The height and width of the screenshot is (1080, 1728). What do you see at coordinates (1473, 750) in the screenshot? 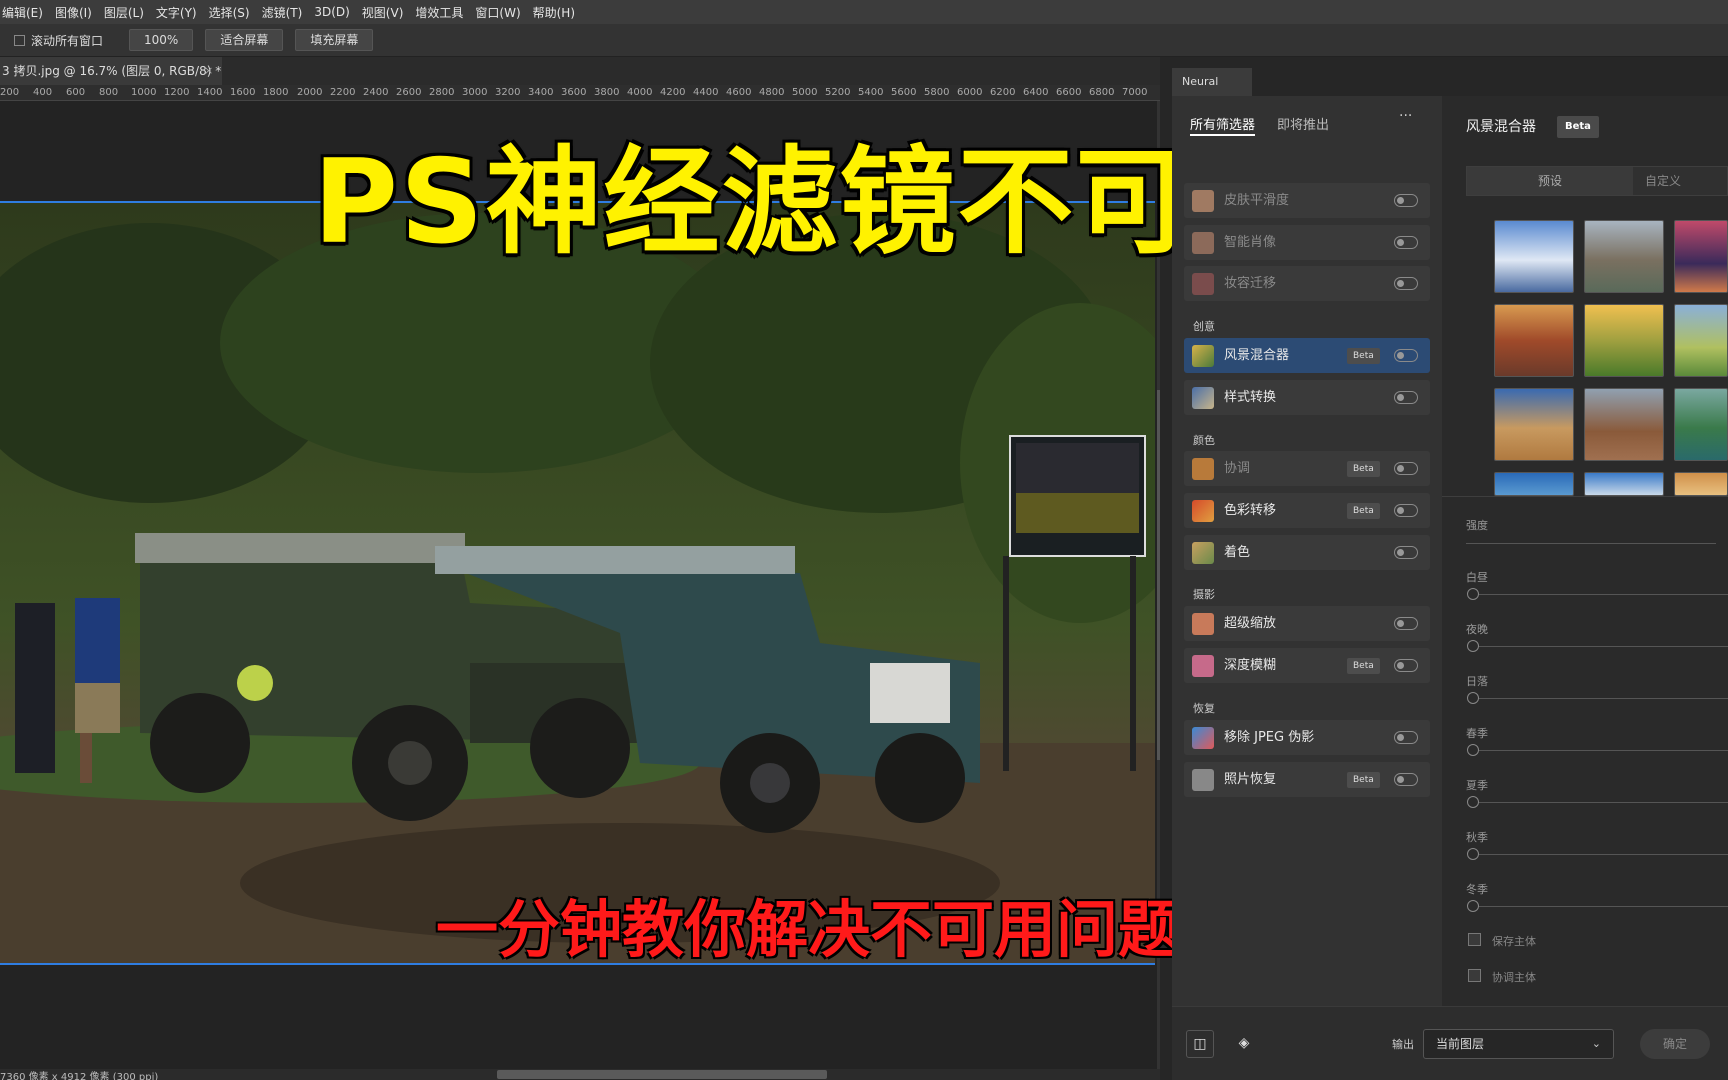
I see `spring-slider-knob` at bounding box center [1473, 750].